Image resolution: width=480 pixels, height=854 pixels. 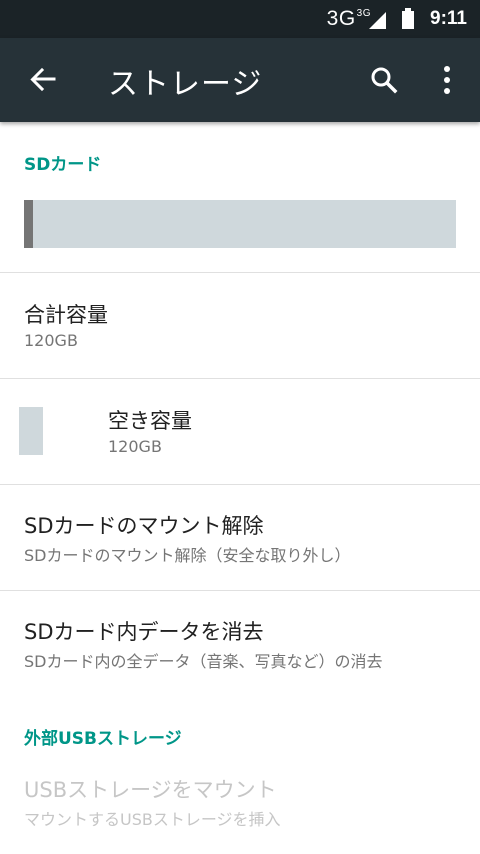 I want to click on erase-sd-subtitle: SDカード内の全データ（音楽、写真など）の消去, so click(x=203, y=661).